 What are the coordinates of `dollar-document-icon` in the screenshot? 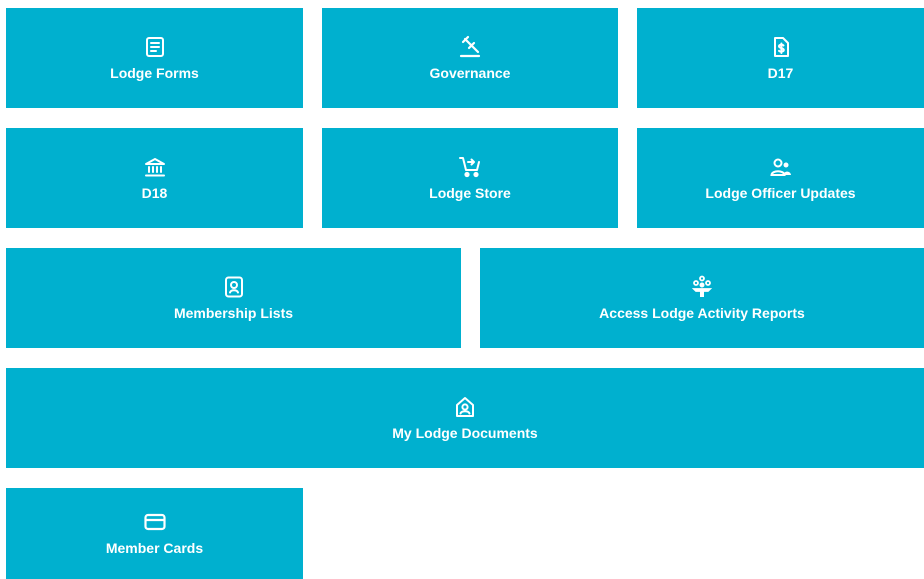 It's located at (781, 47).